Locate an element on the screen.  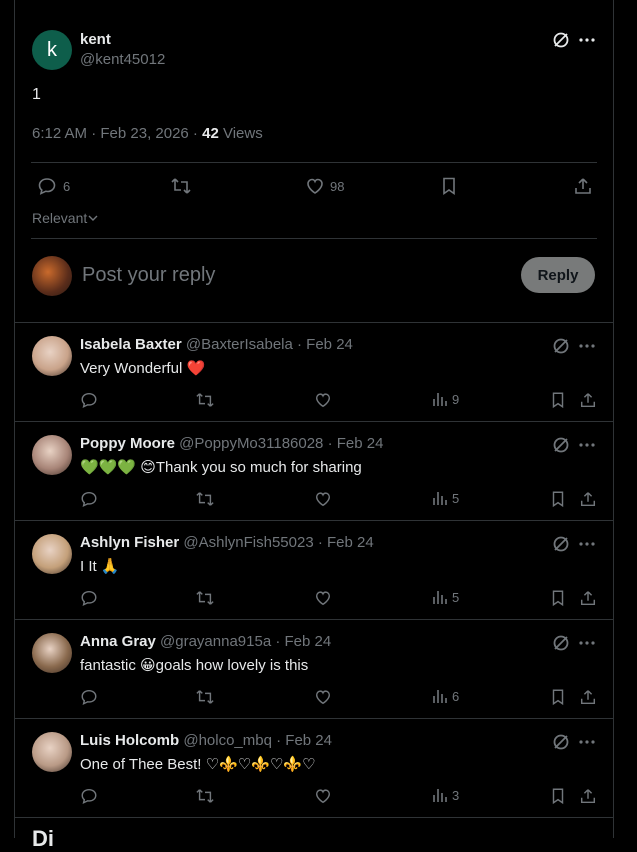
views-count: 42 is located at coordinates (210, 133).